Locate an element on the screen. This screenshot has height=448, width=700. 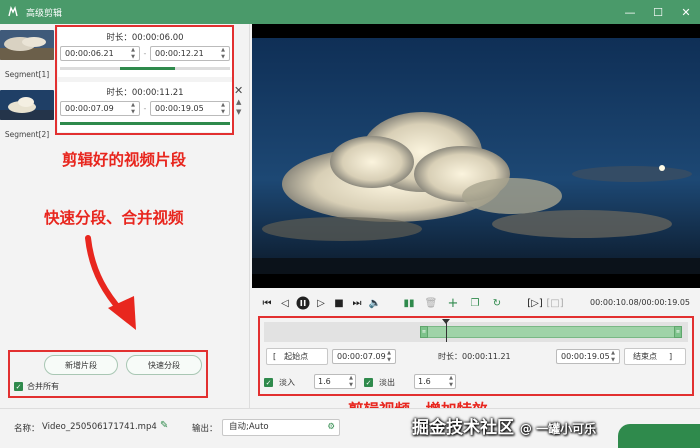
volume-icon: 🔈 is located at coordinates (375, 303).